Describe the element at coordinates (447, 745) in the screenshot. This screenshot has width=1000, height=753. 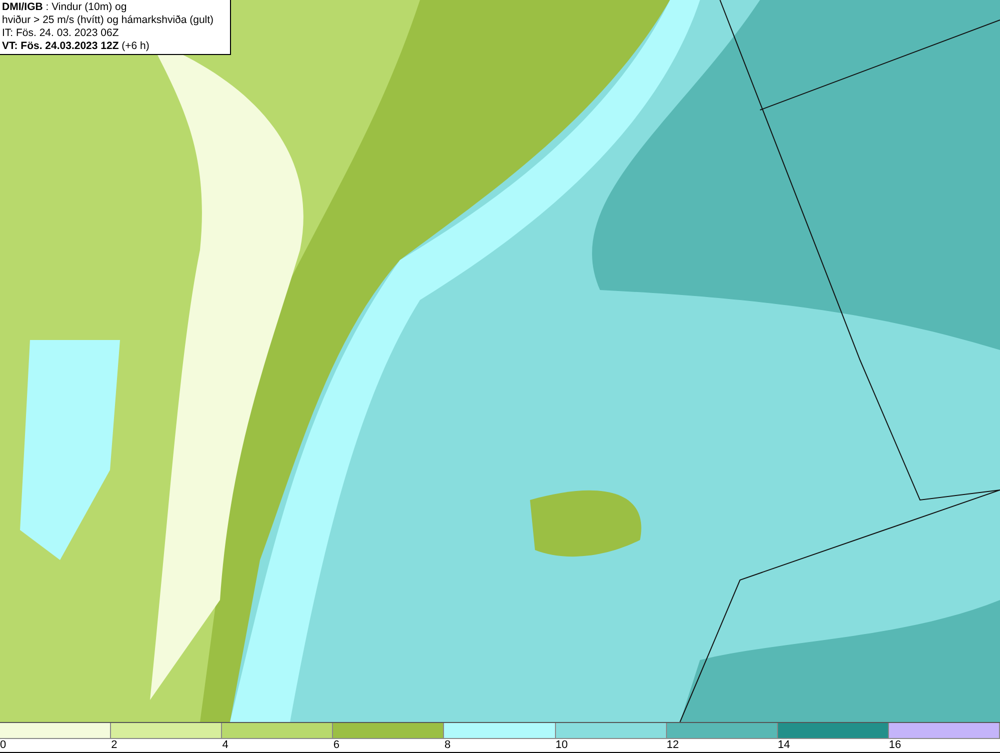
I see `legend-label: 8` at that location.